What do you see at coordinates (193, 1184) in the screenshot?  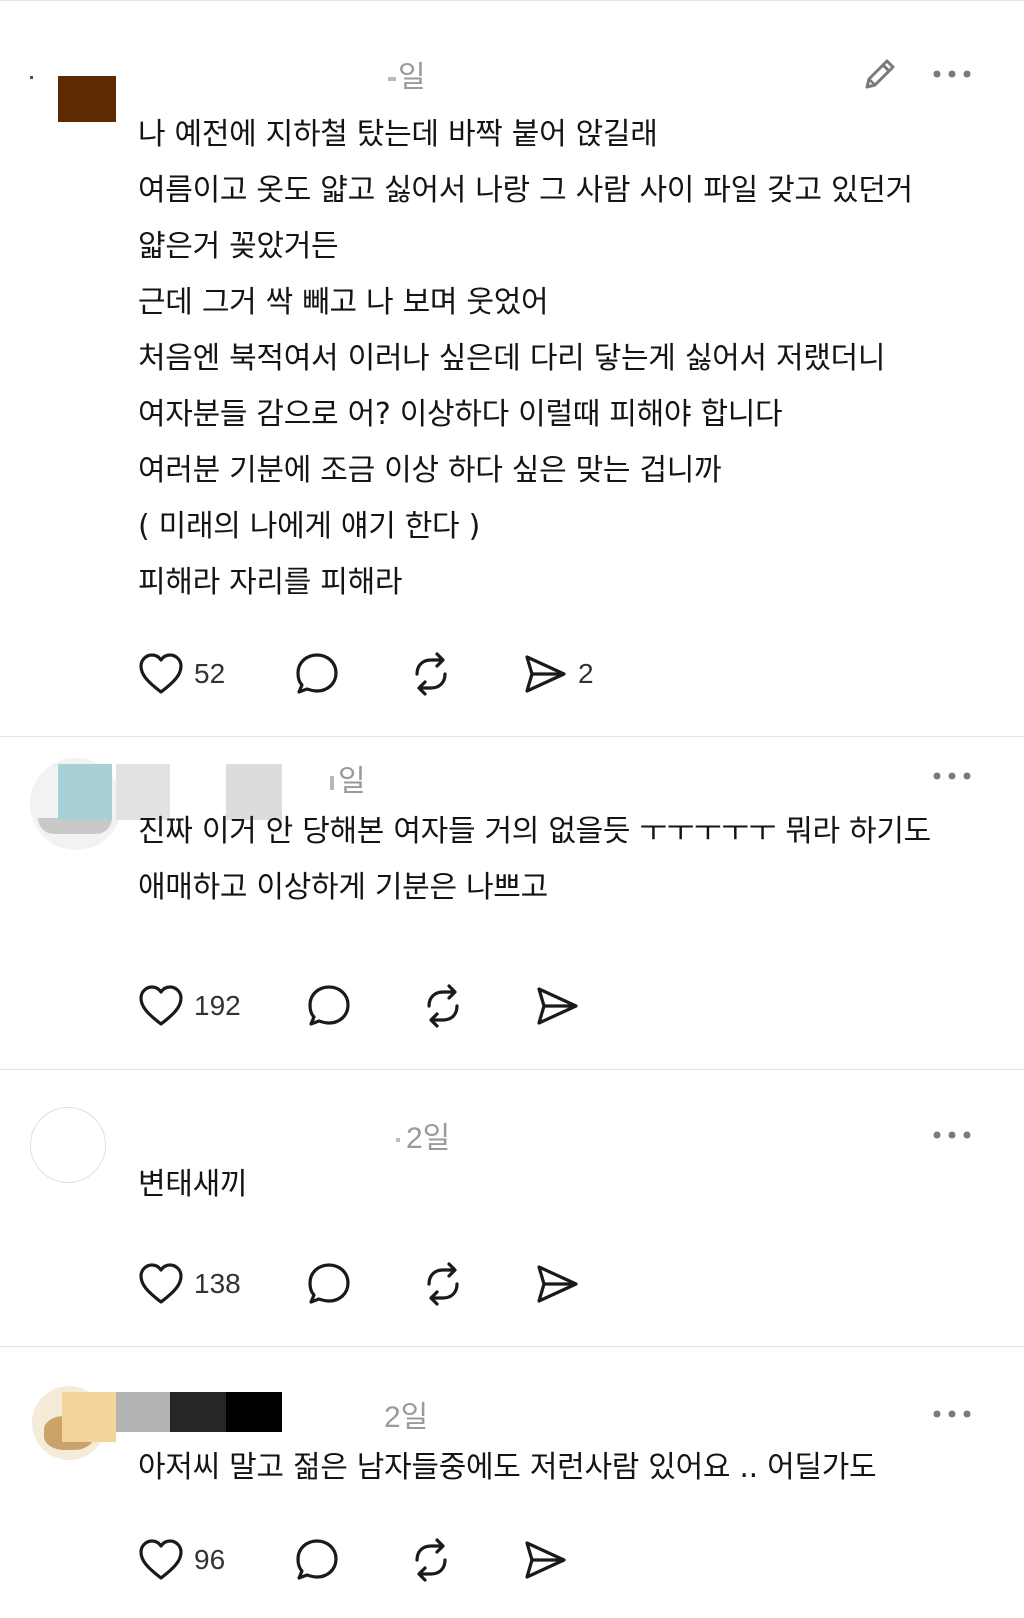 I see `post-body: 변태새끼` at bounding box center [193, 1184].